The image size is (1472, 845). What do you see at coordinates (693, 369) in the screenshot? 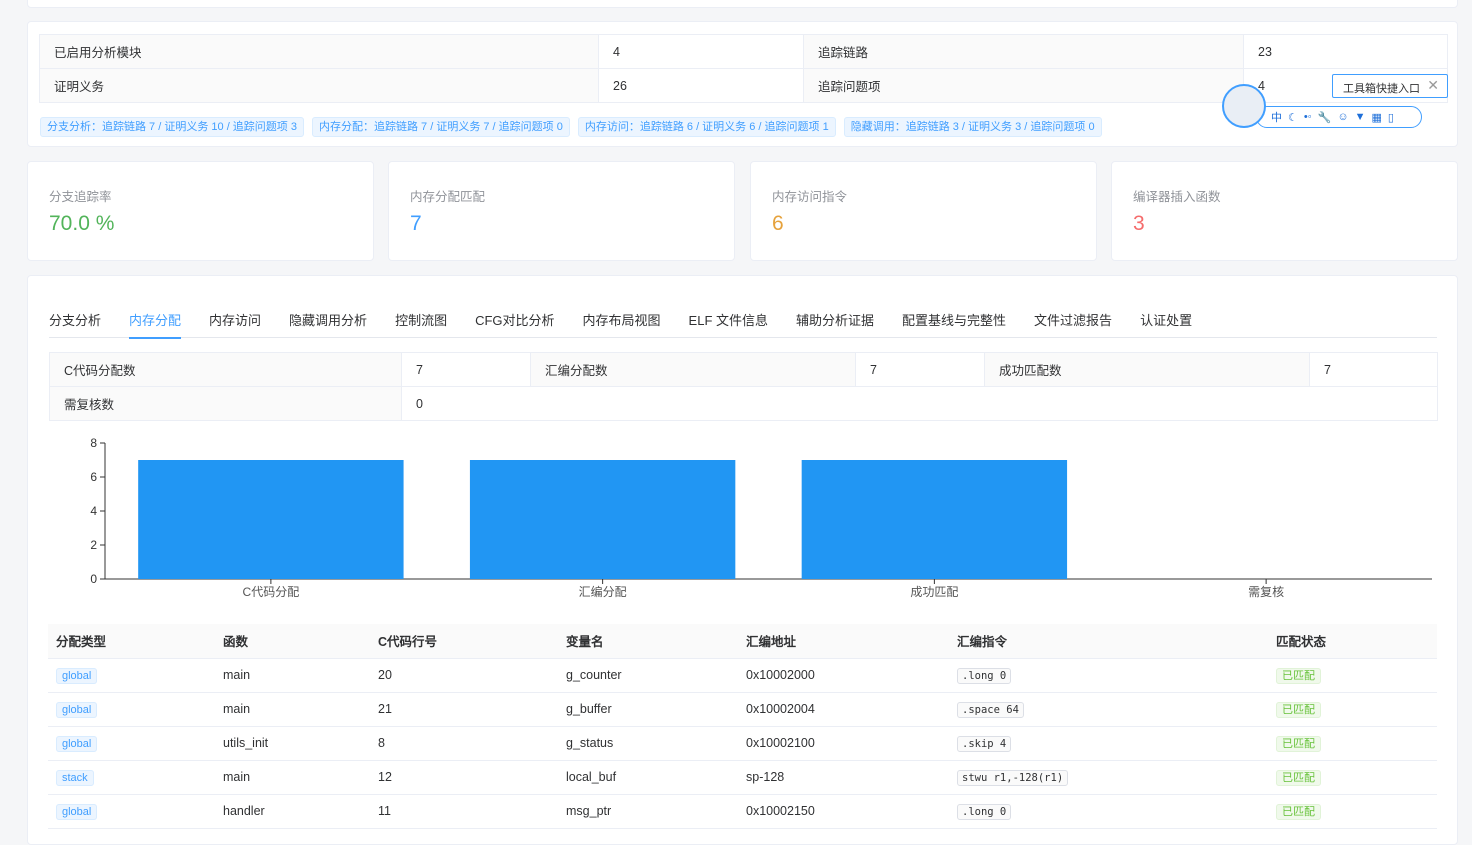
I see `label-asm-alloc: 汇编分配数` at bounding box center [693, 369].